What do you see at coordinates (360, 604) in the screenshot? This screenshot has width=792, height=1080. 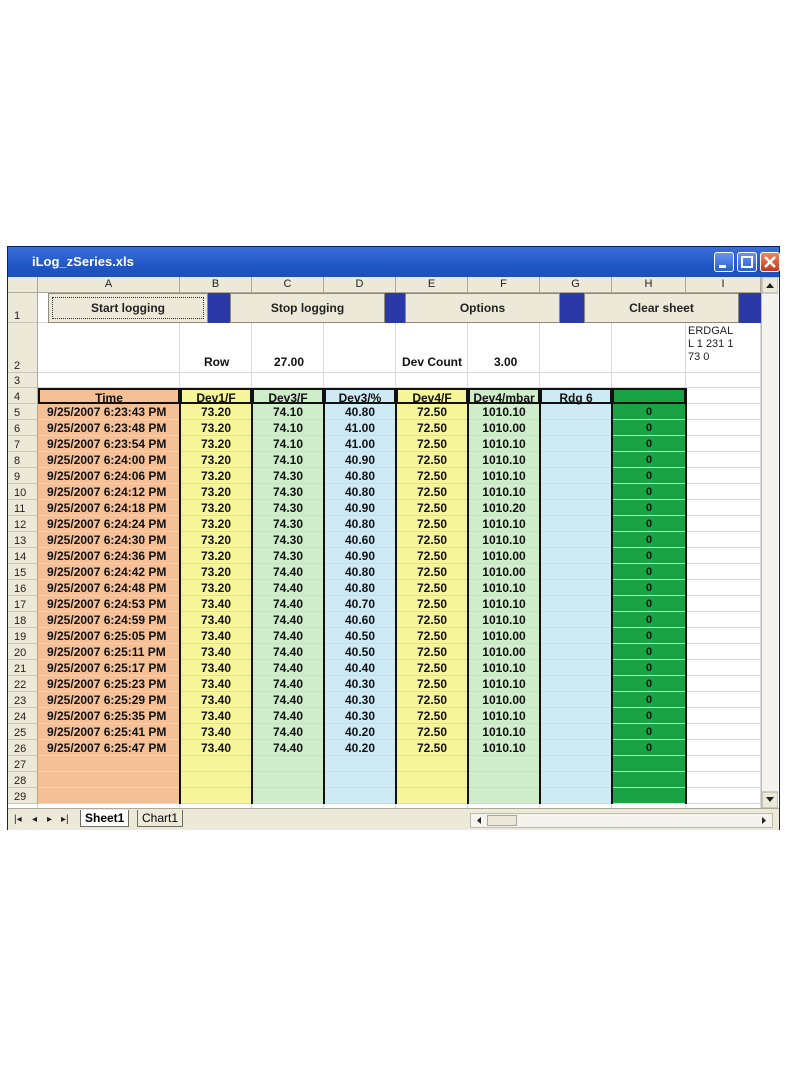 I see `table-cell-dev3pct: 40.70` at bounding box center [360, 604].